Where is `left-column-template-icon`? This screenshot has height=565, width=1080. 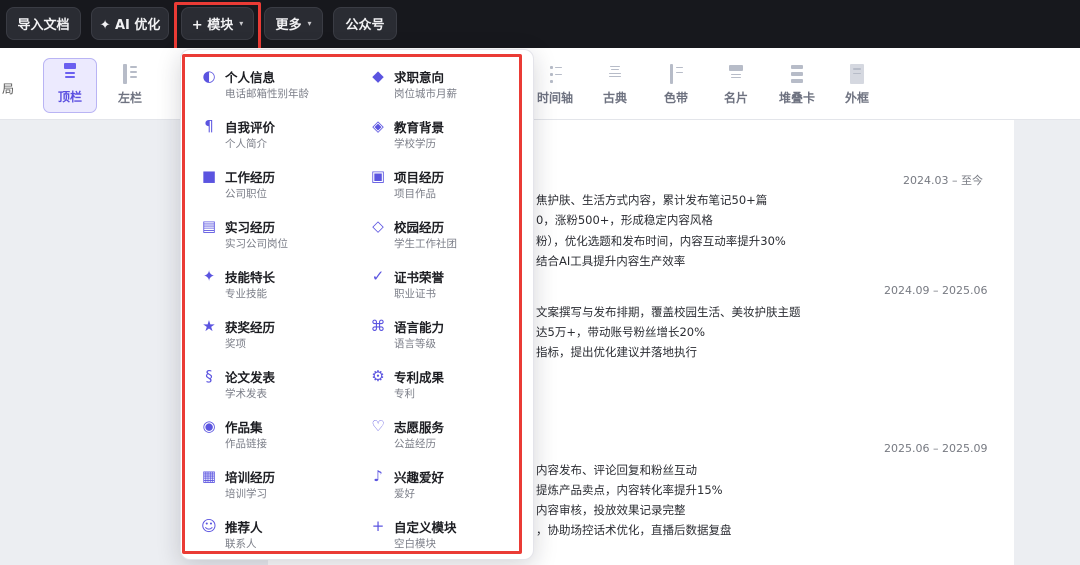
left-column-template-icon is located at coordinates (130, 74).